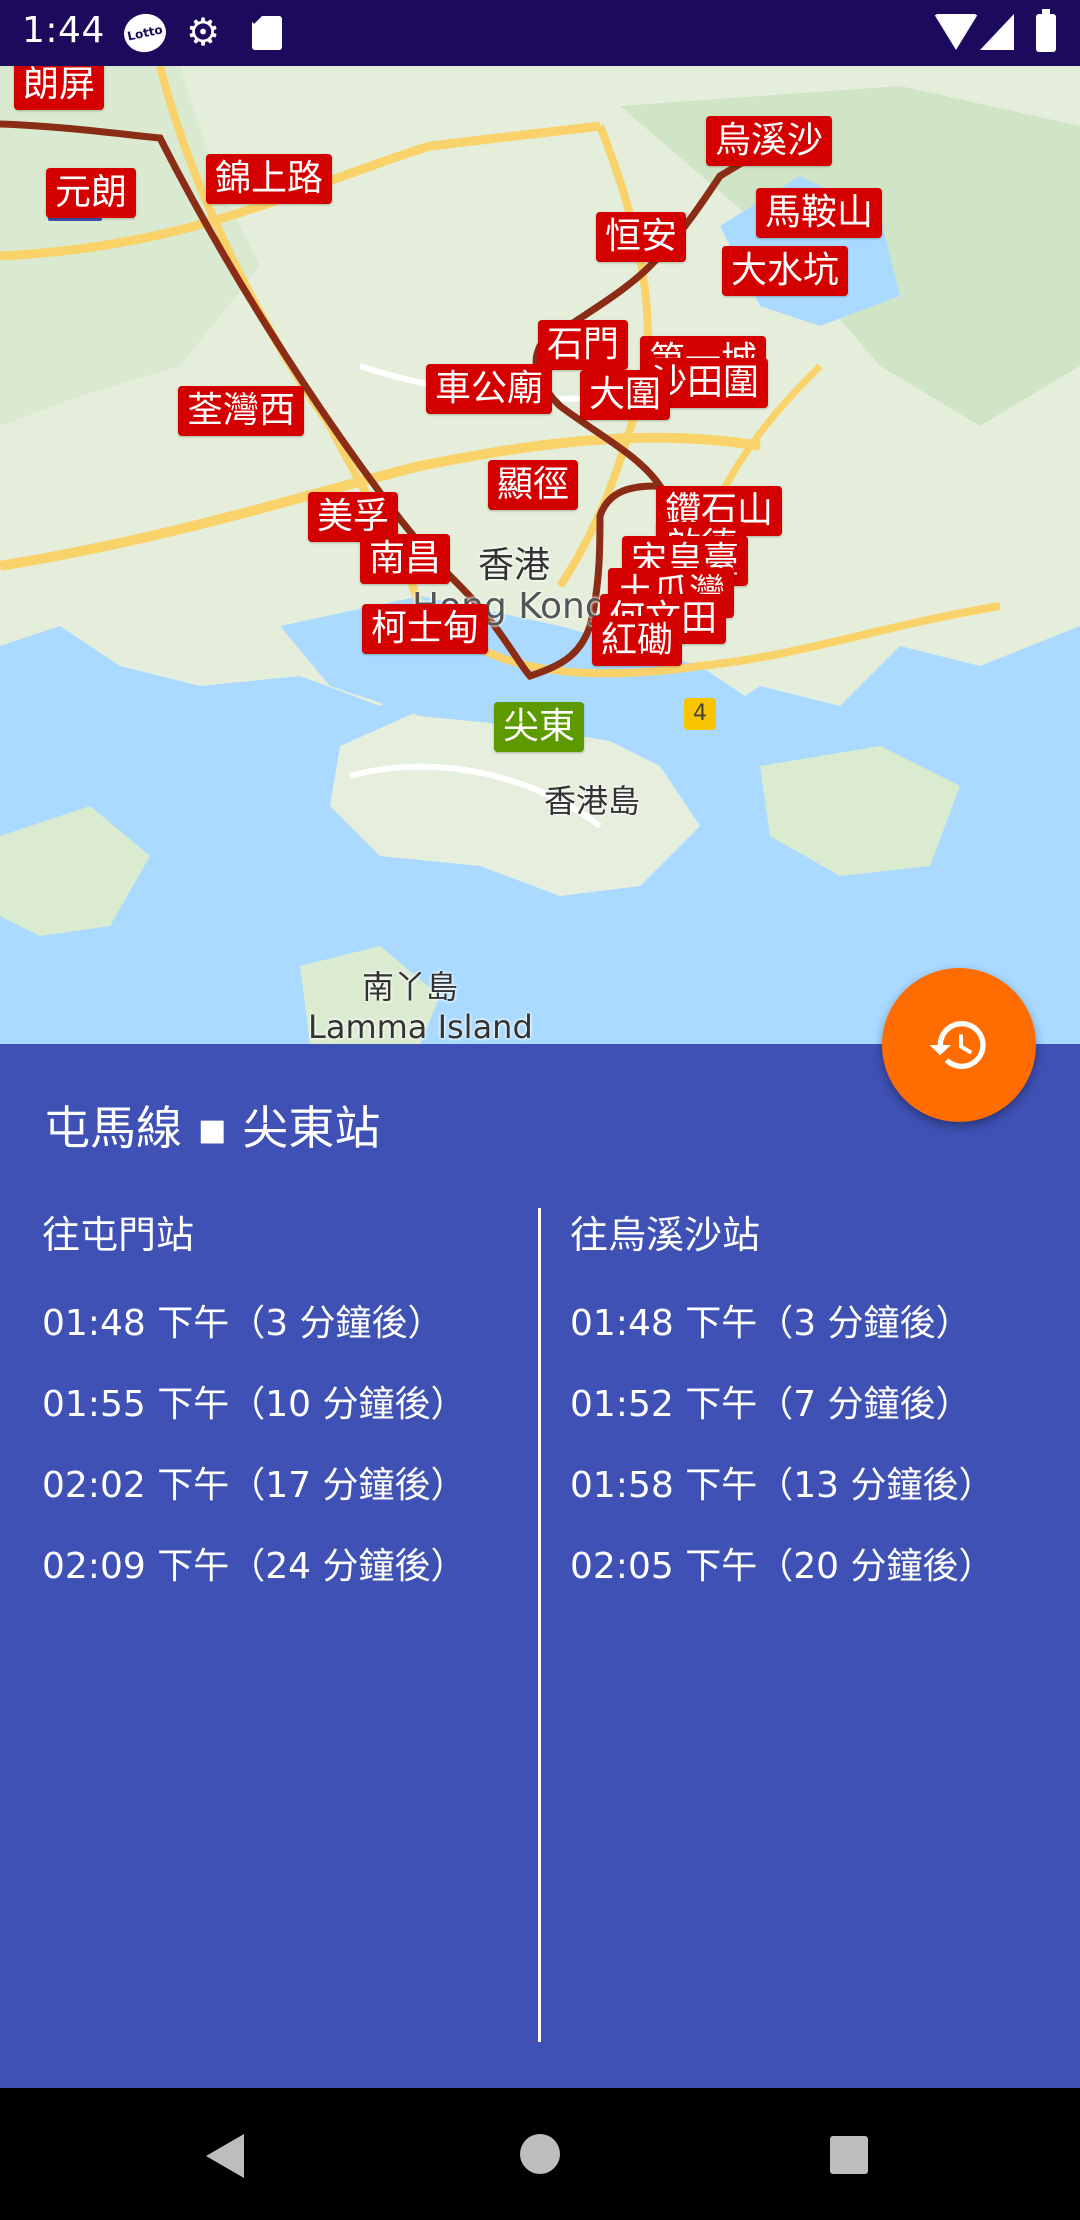 Image resolution: width=1080 pixels, height=2220 pixels. What do you see at coordinates (514, 565) in the screenshot?
I see `map-label-hong-kong: 香港` at bounding box center [514, 565].